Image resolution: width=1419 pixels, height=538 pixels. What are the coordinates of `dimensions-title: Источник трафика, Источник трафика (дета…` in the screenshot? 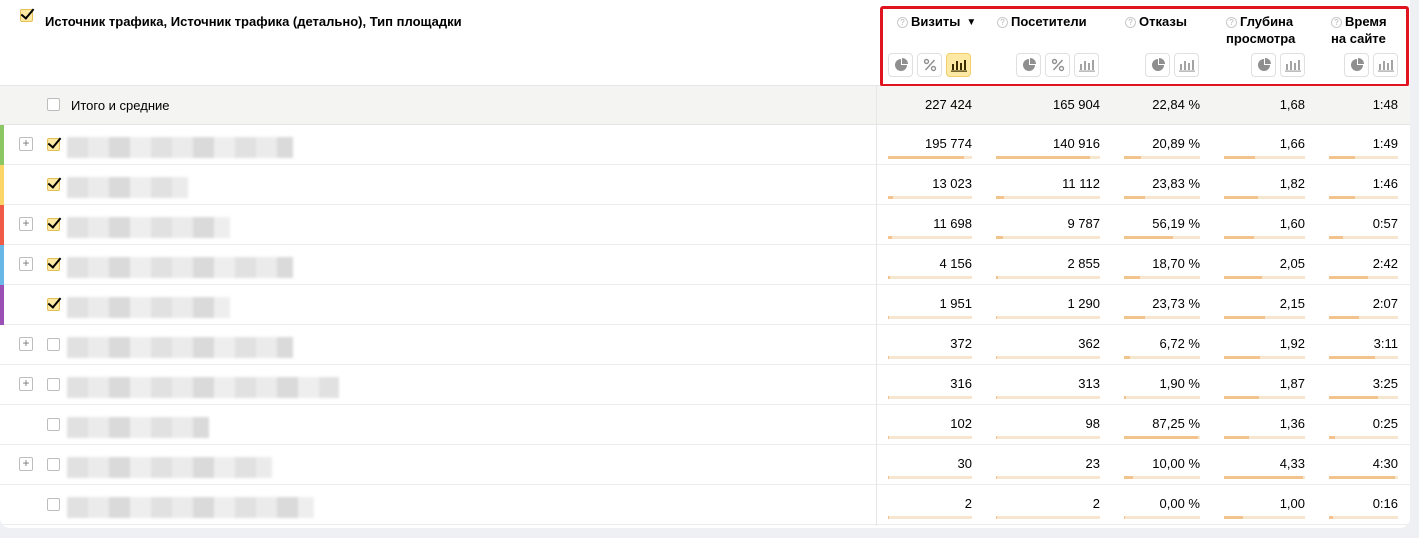 It's located at (253, 21).